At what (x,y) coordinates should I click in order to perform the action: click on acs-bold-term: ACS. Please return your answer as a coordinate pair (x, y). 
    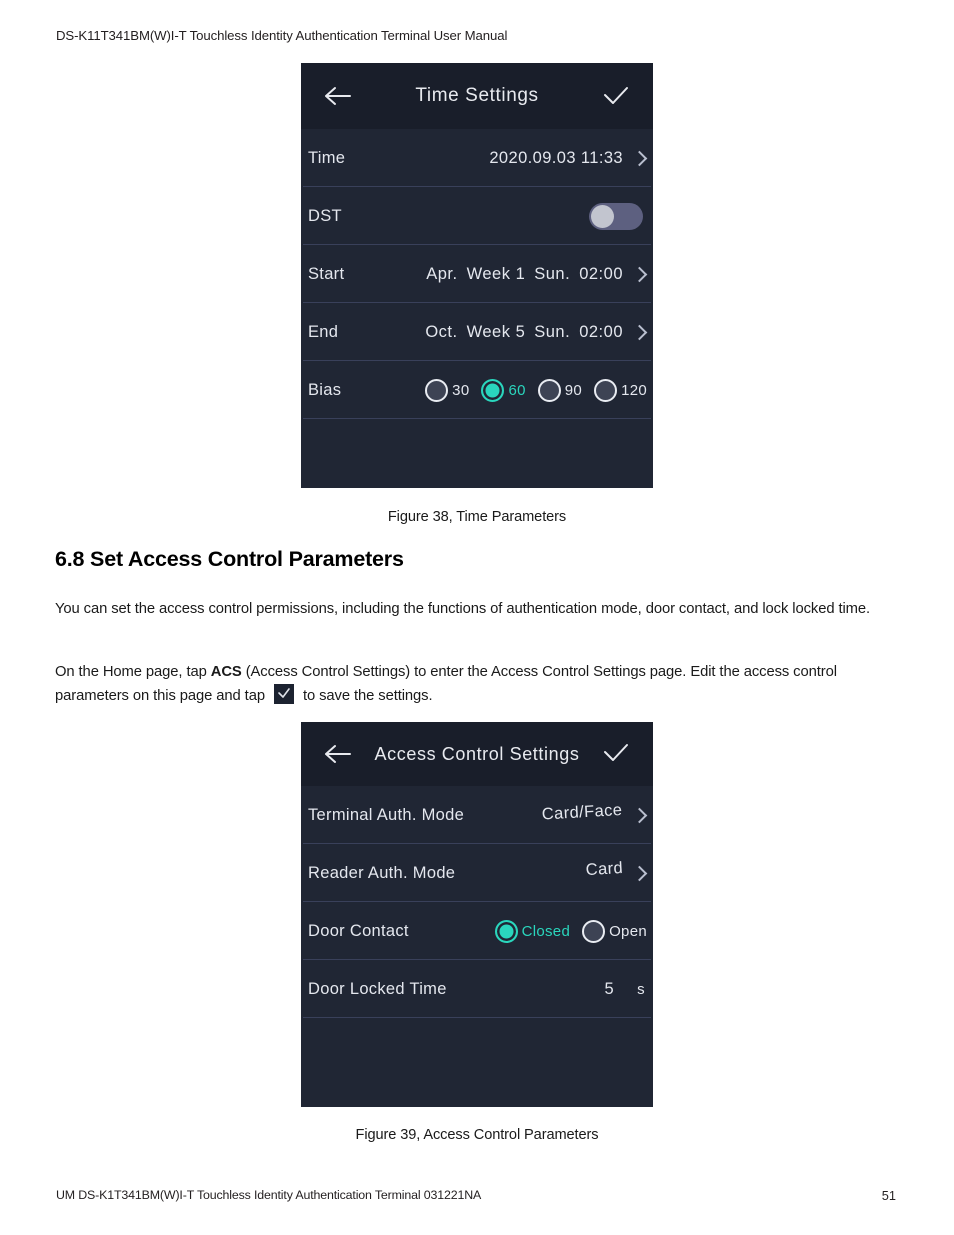
    Looking at the image, I should click on (226, 672).